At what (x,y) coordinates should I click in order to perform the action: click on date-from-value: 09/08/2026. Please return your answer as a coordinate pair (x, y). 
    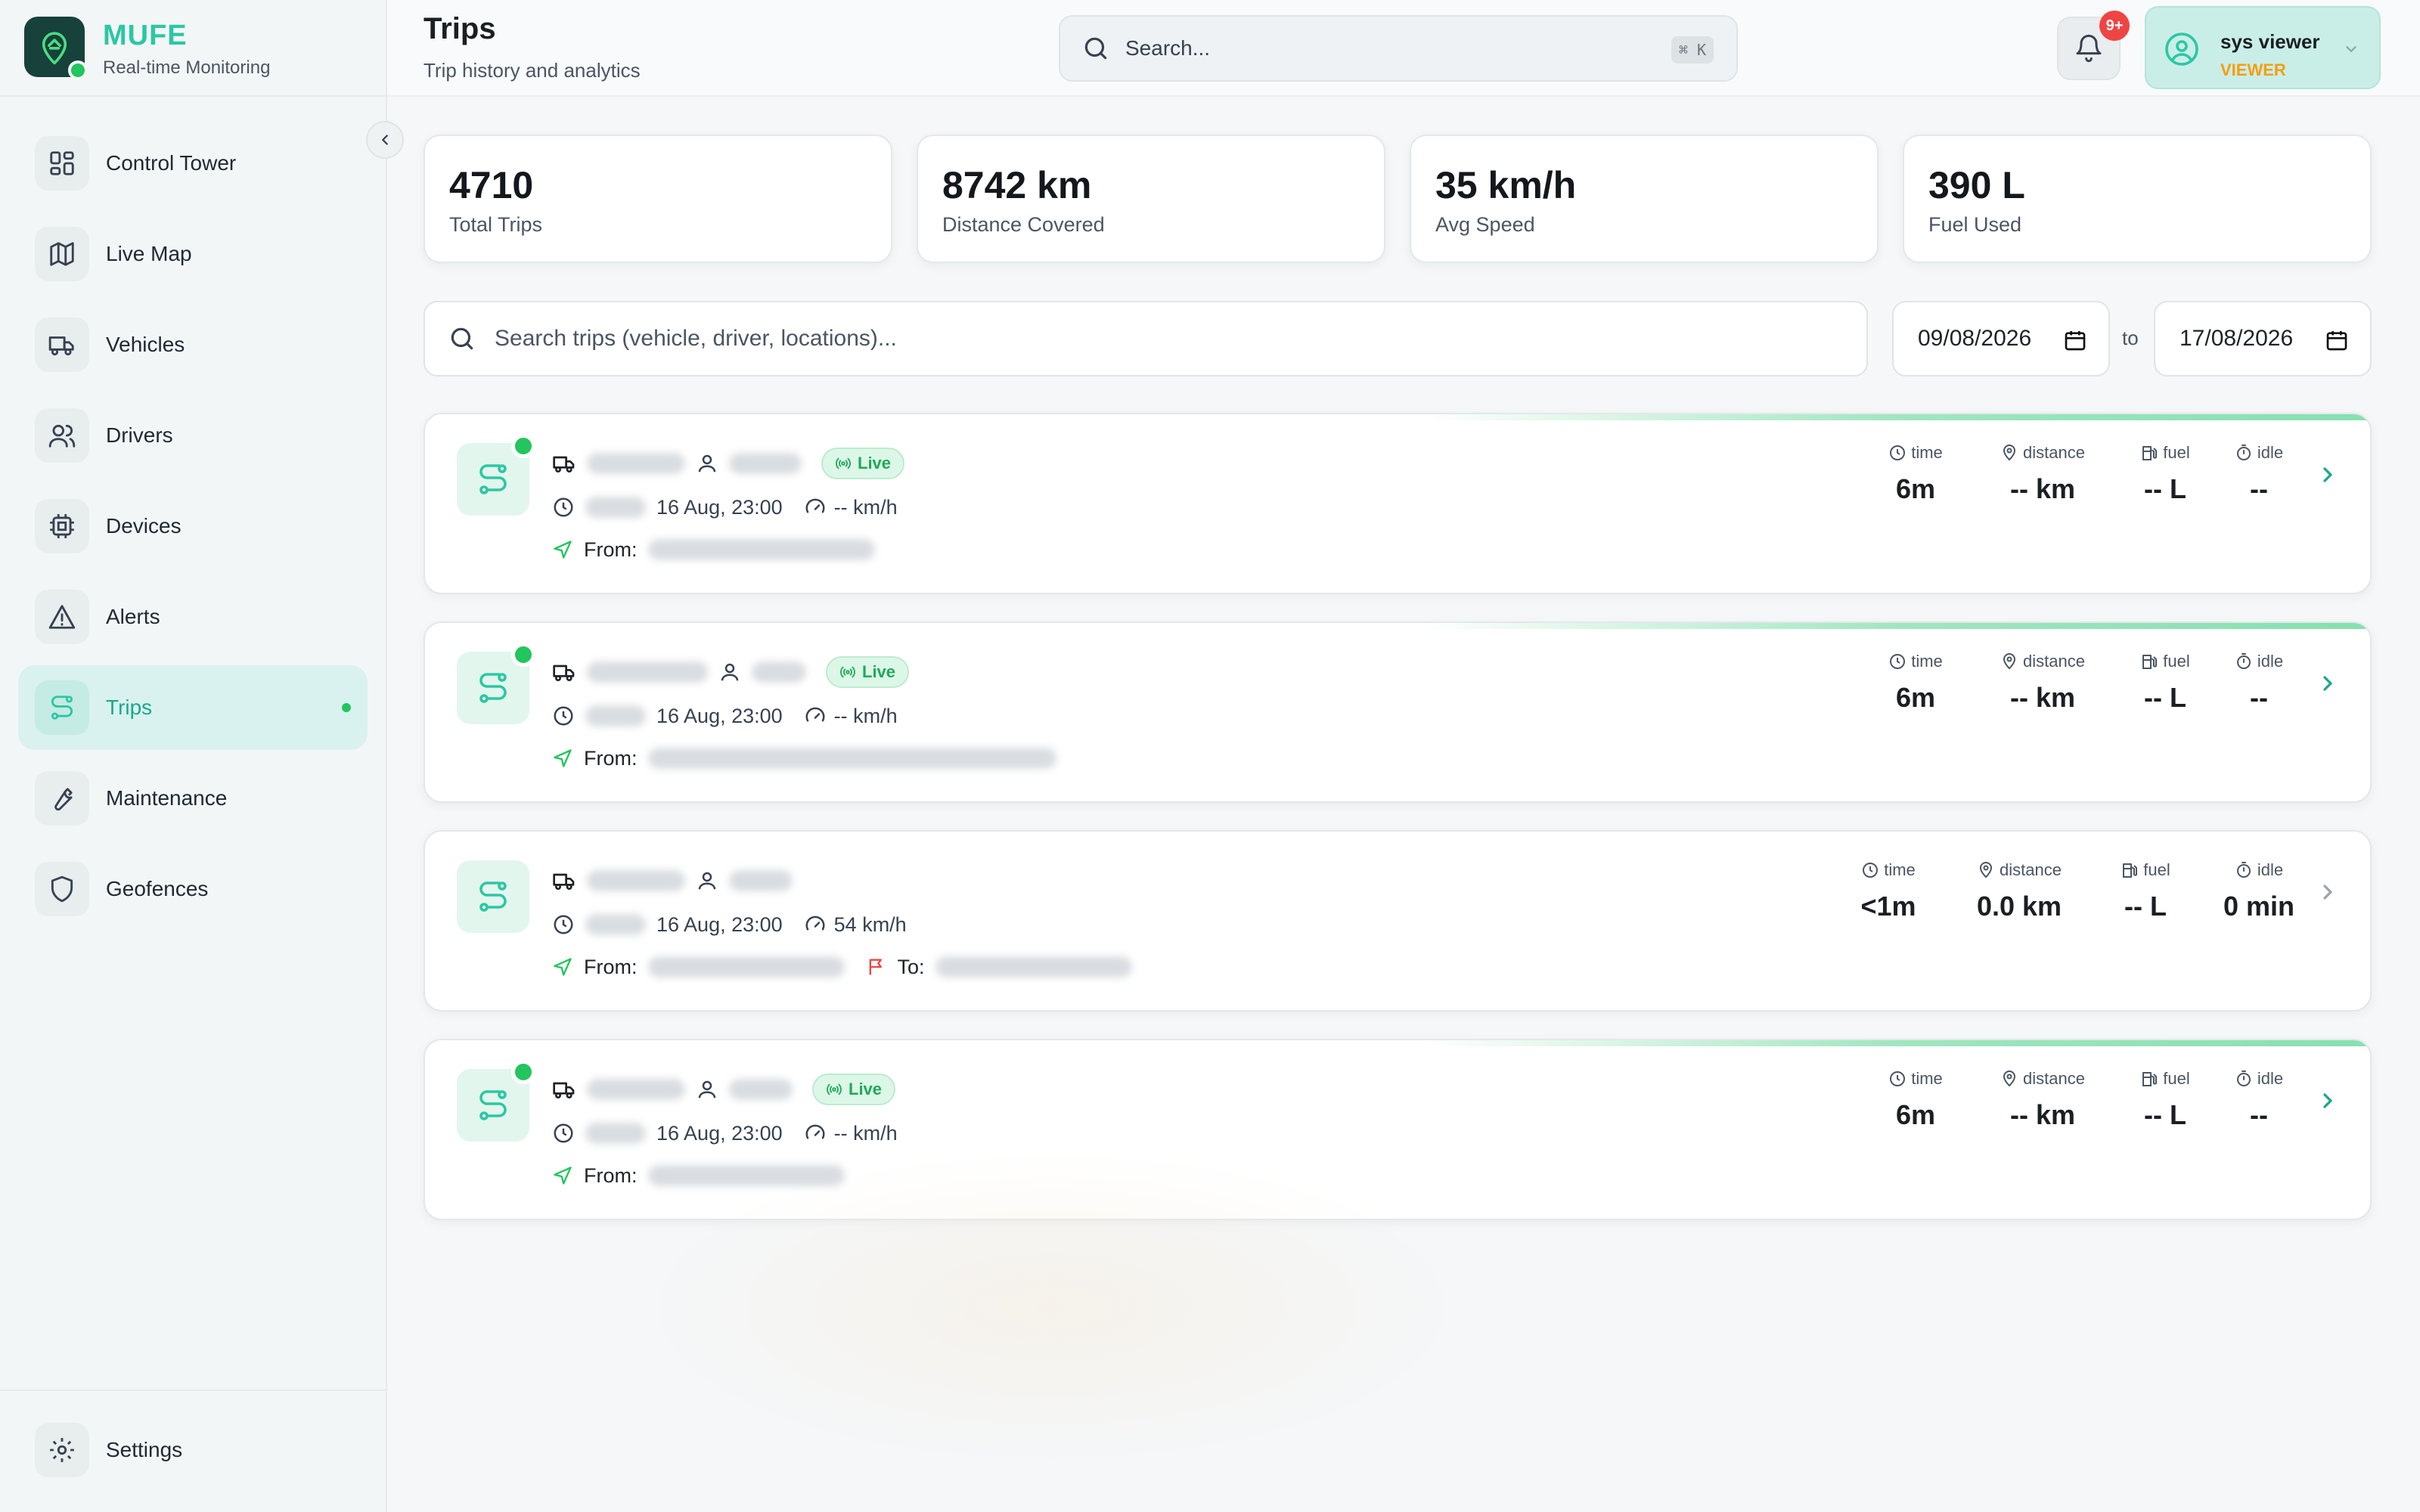
    Looking at the image, I should click on (1975, 339).